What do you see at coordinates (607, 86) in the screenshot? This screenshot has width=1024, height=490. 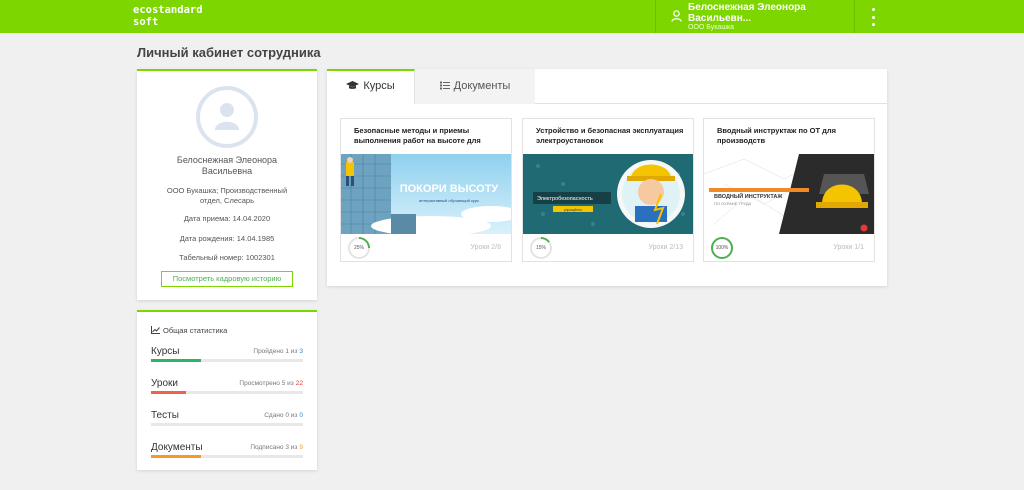 I see `tab-bar: Курсы Документы` at bounding box center [607, 86].